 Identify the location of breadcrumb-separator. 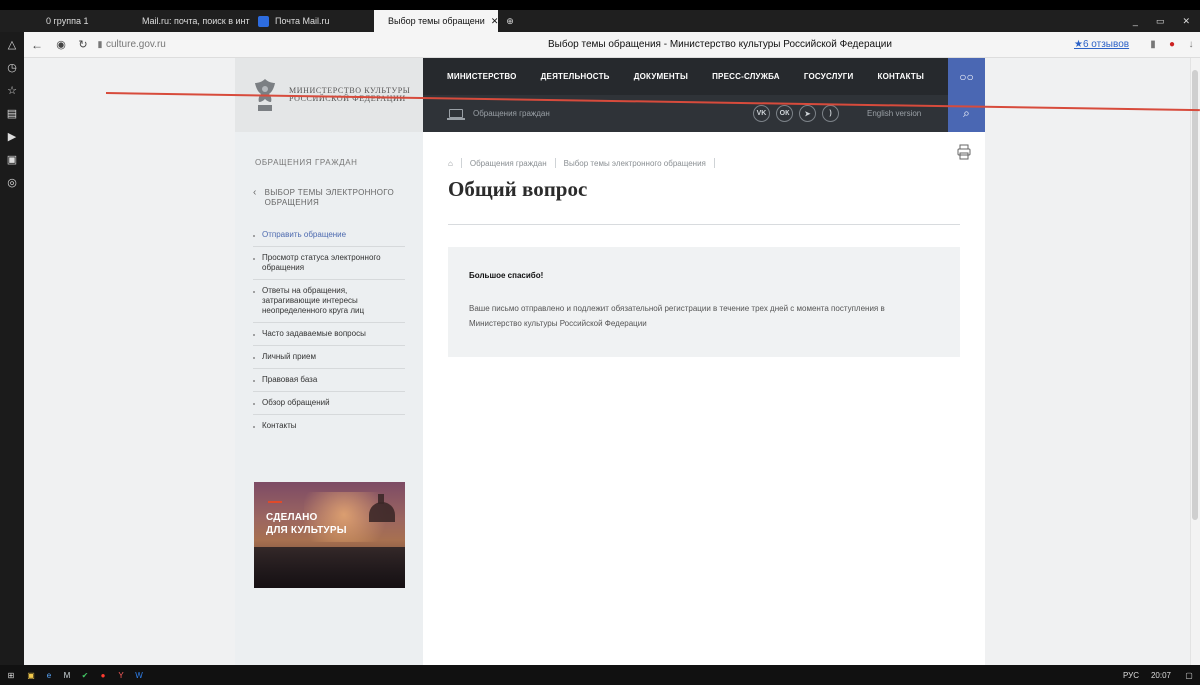
(714, 163).